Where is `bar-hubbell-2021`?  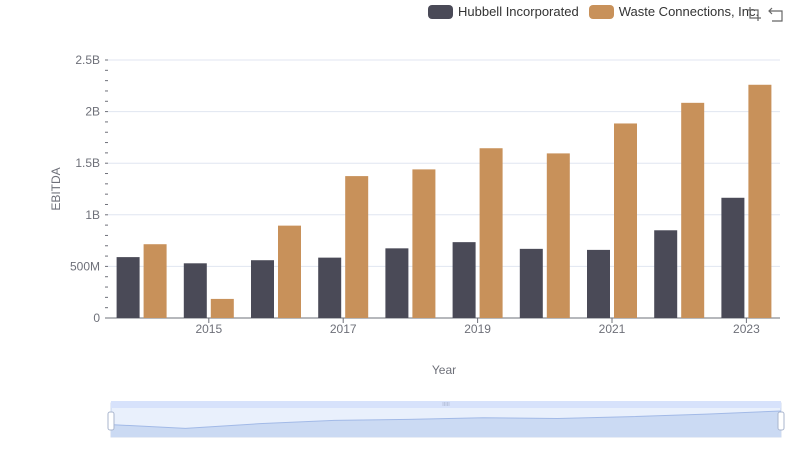
bar-hubbell-2021 is located at coordinates (598, 283).